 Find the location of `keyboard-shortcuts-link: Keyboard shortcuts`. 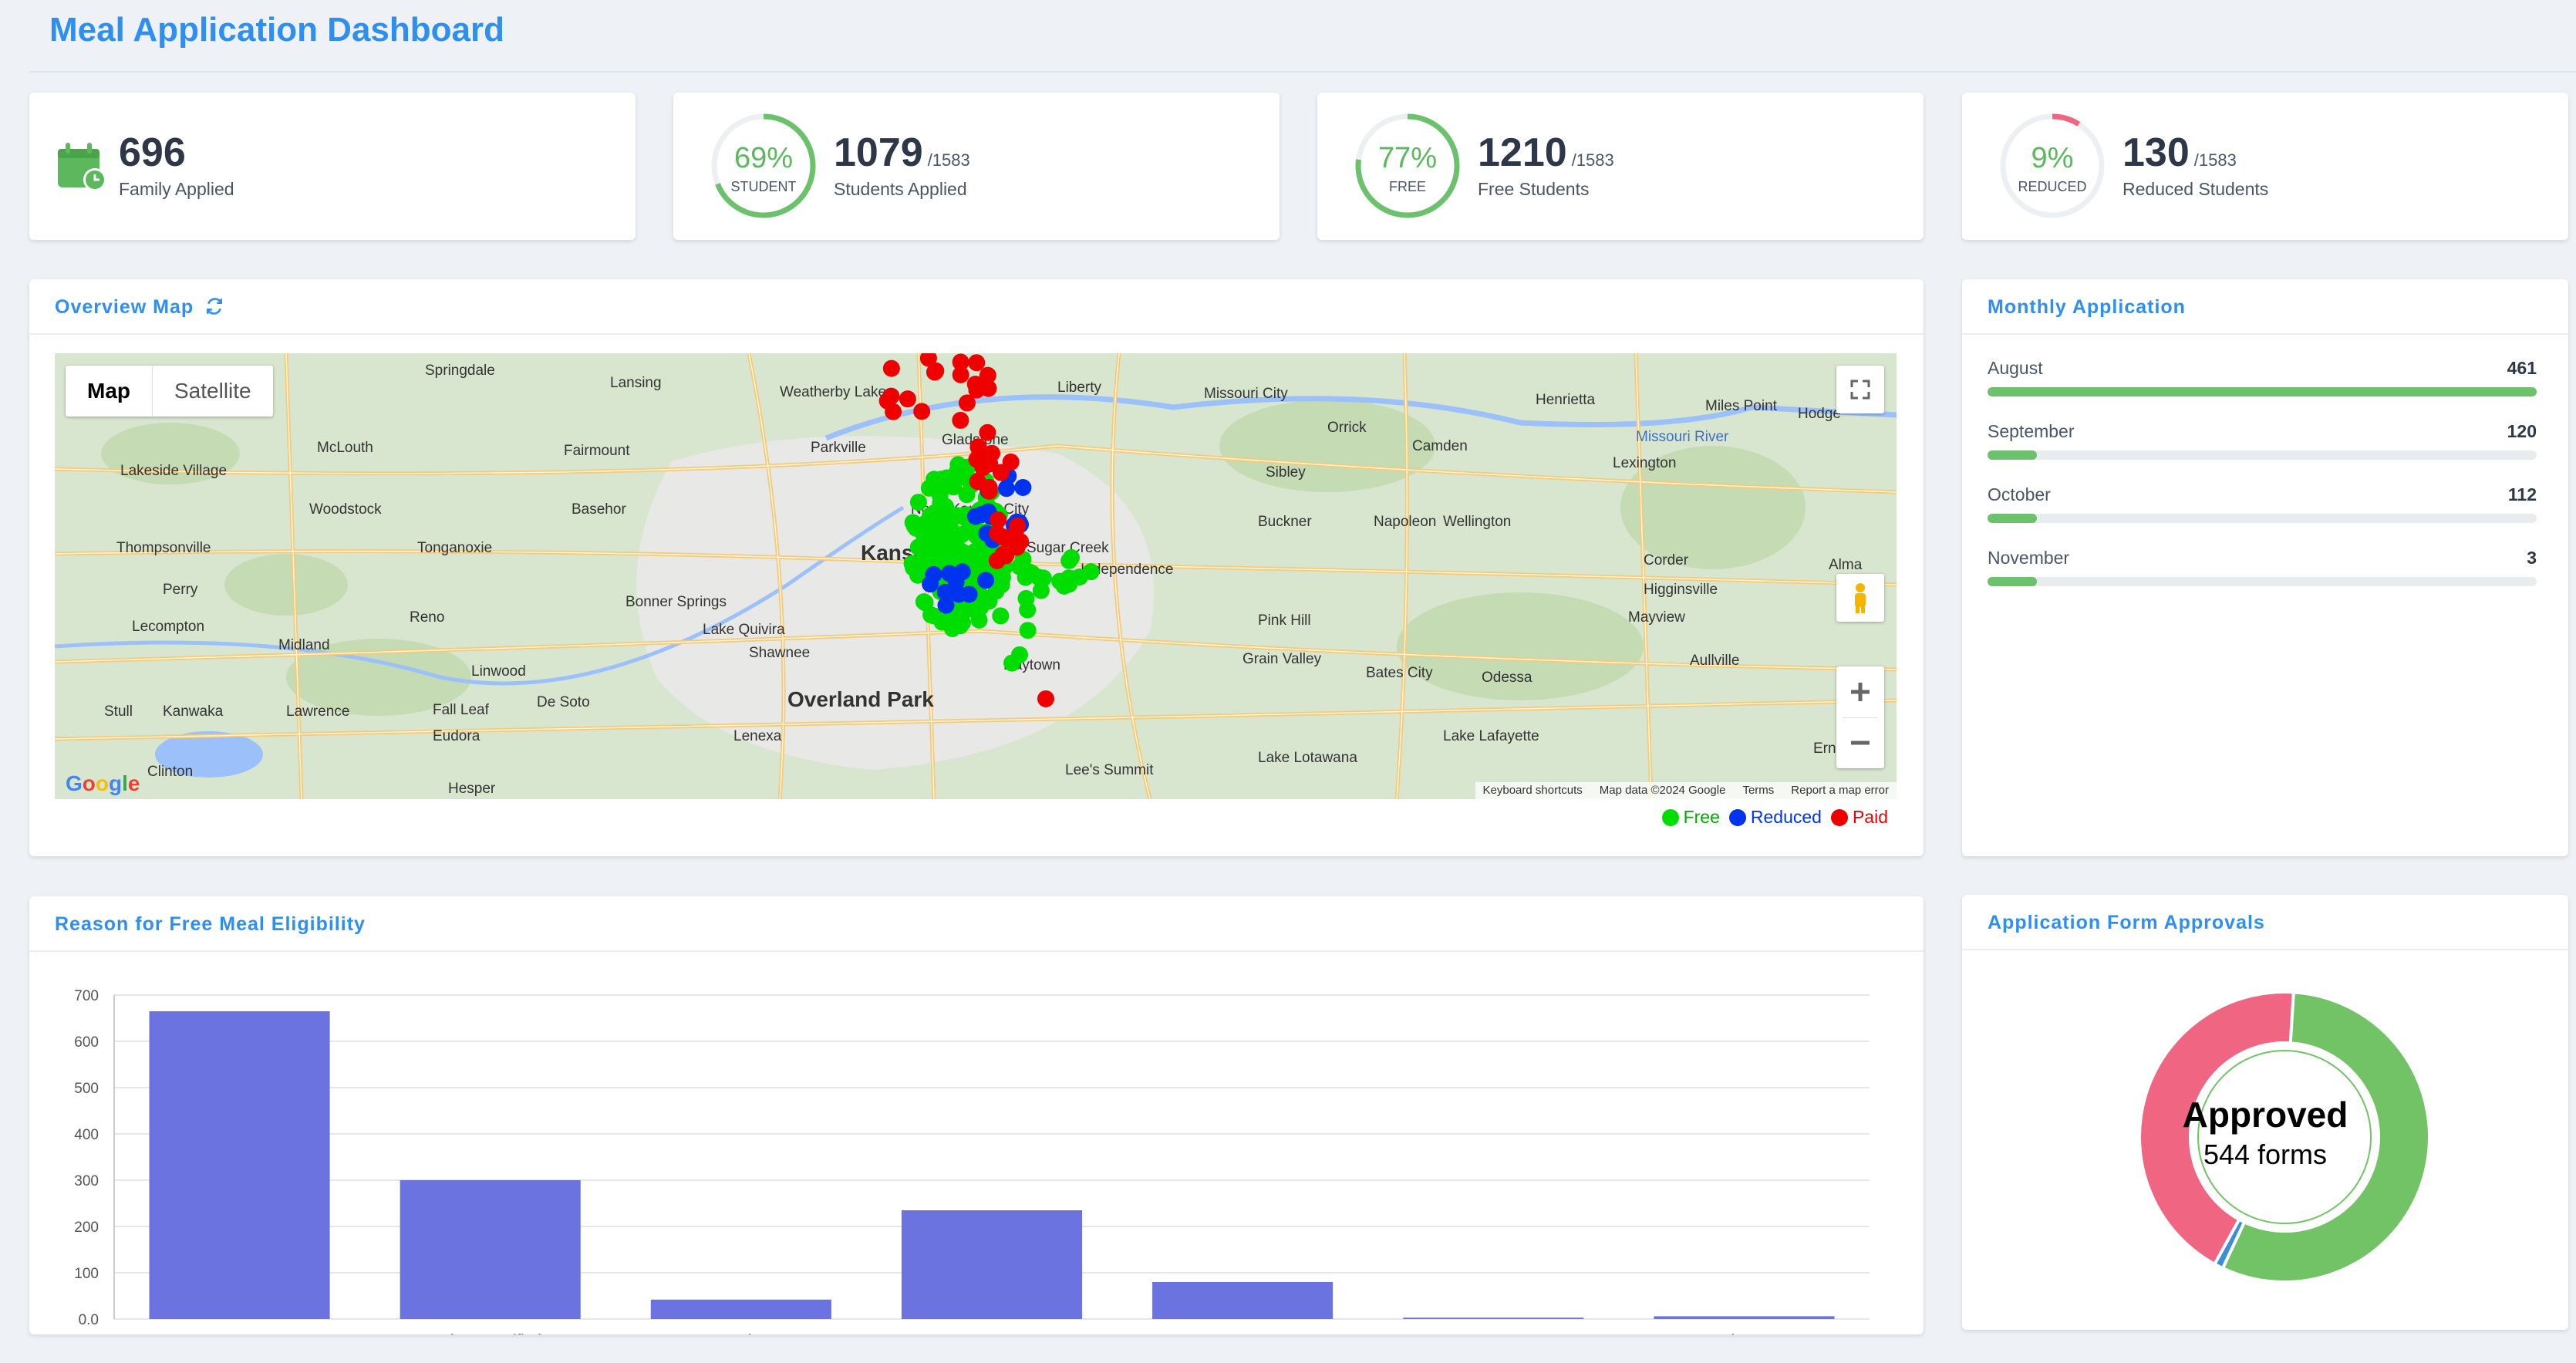

keyboard-shortcuts-link: Keyboard shortcuts is located at coordinates (1533, 791).